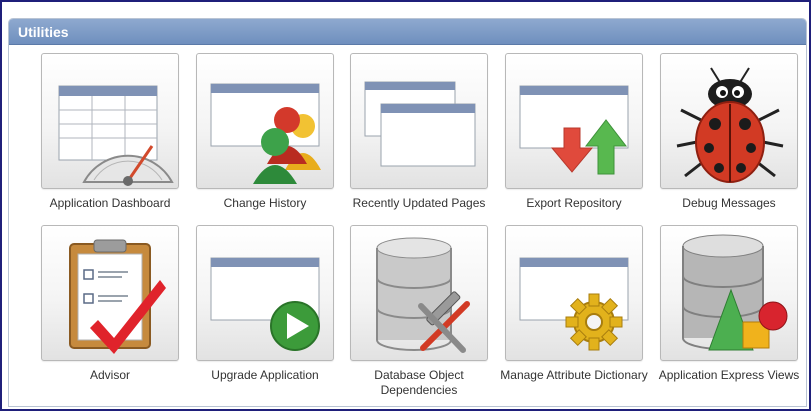 This screenshot has height=411, width=811. I want to click on clipboard-checkmark-icon, so click(117, 296).